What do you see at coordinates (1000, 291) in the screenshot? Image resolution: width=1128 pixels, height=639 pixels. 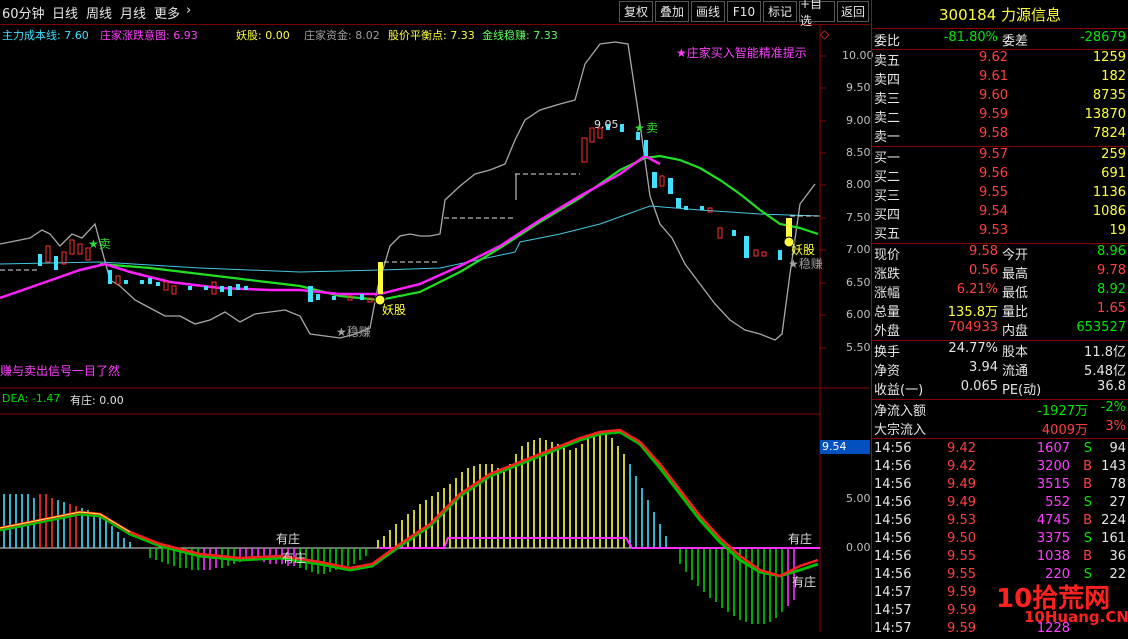 I see `quote-row: 涨幅 6.21% 最低 8.92` at bounding box center [1000, 291].